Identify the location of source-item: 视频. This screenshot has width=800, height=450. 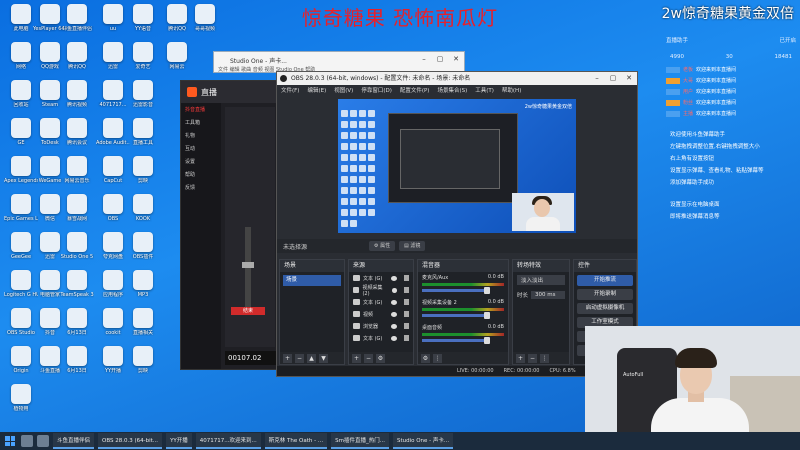
(381, 314).